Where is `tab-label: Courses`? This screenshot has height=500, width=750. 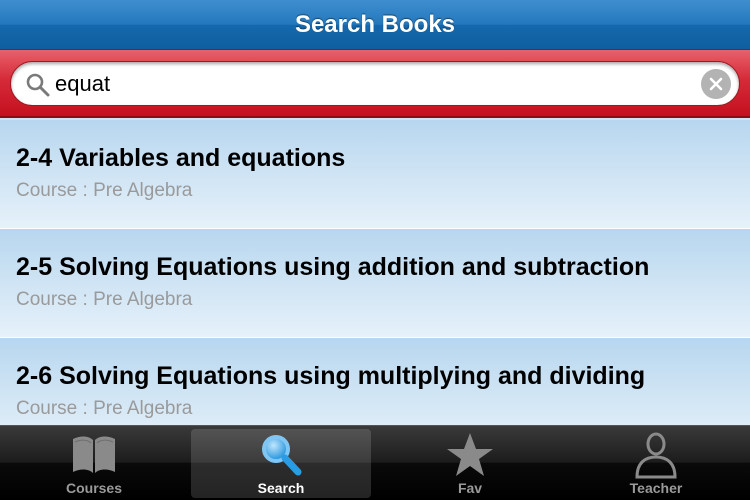 tab-label: Courses is located at coordinates (94, 488).